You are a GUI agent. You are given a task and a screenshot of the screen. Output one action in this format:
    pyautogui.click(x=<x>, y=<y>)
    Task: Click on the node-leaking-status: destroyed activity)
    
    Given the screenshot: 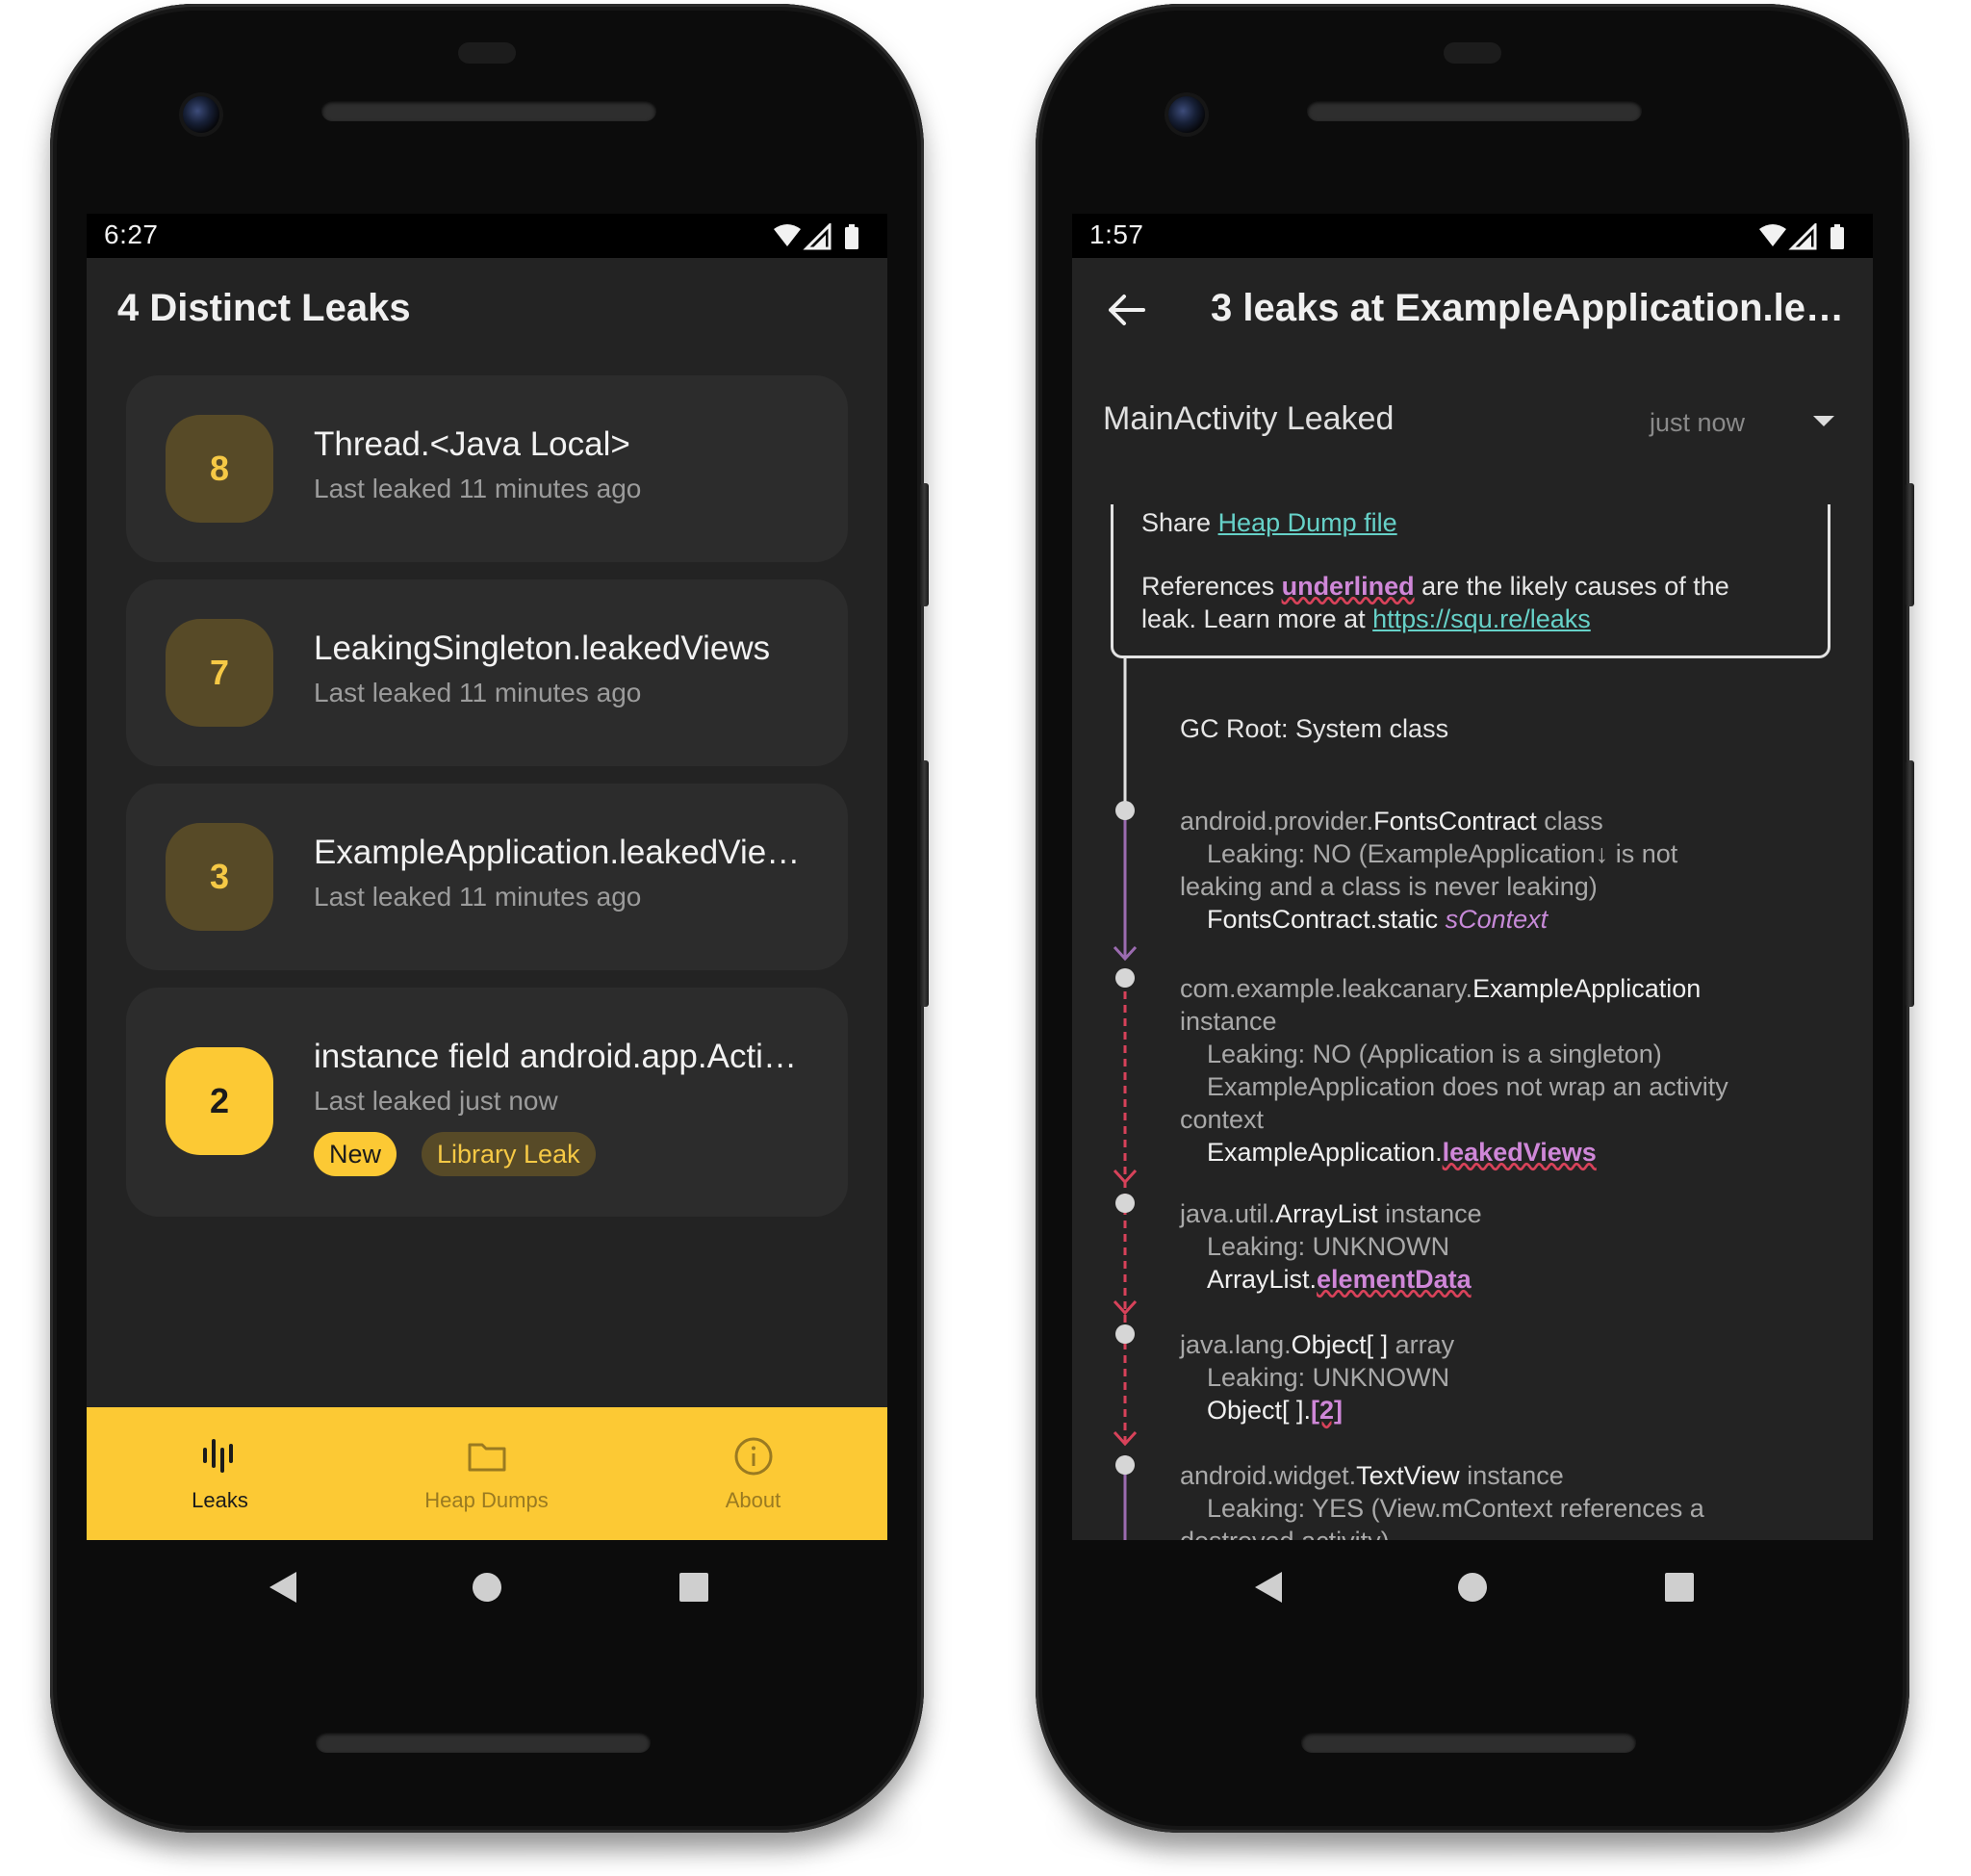 What is the action you would take?
    pyautogui.click(x=1285, y=1532)
    